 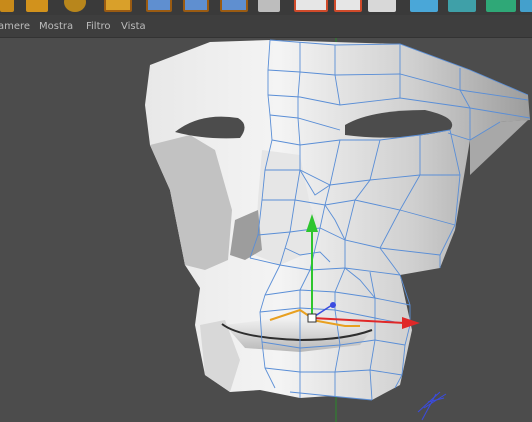 What do you see at coordinates (196, 6) in the screenshot?
I see `lock-z-axis-icon` at bounding box center [196, 6].